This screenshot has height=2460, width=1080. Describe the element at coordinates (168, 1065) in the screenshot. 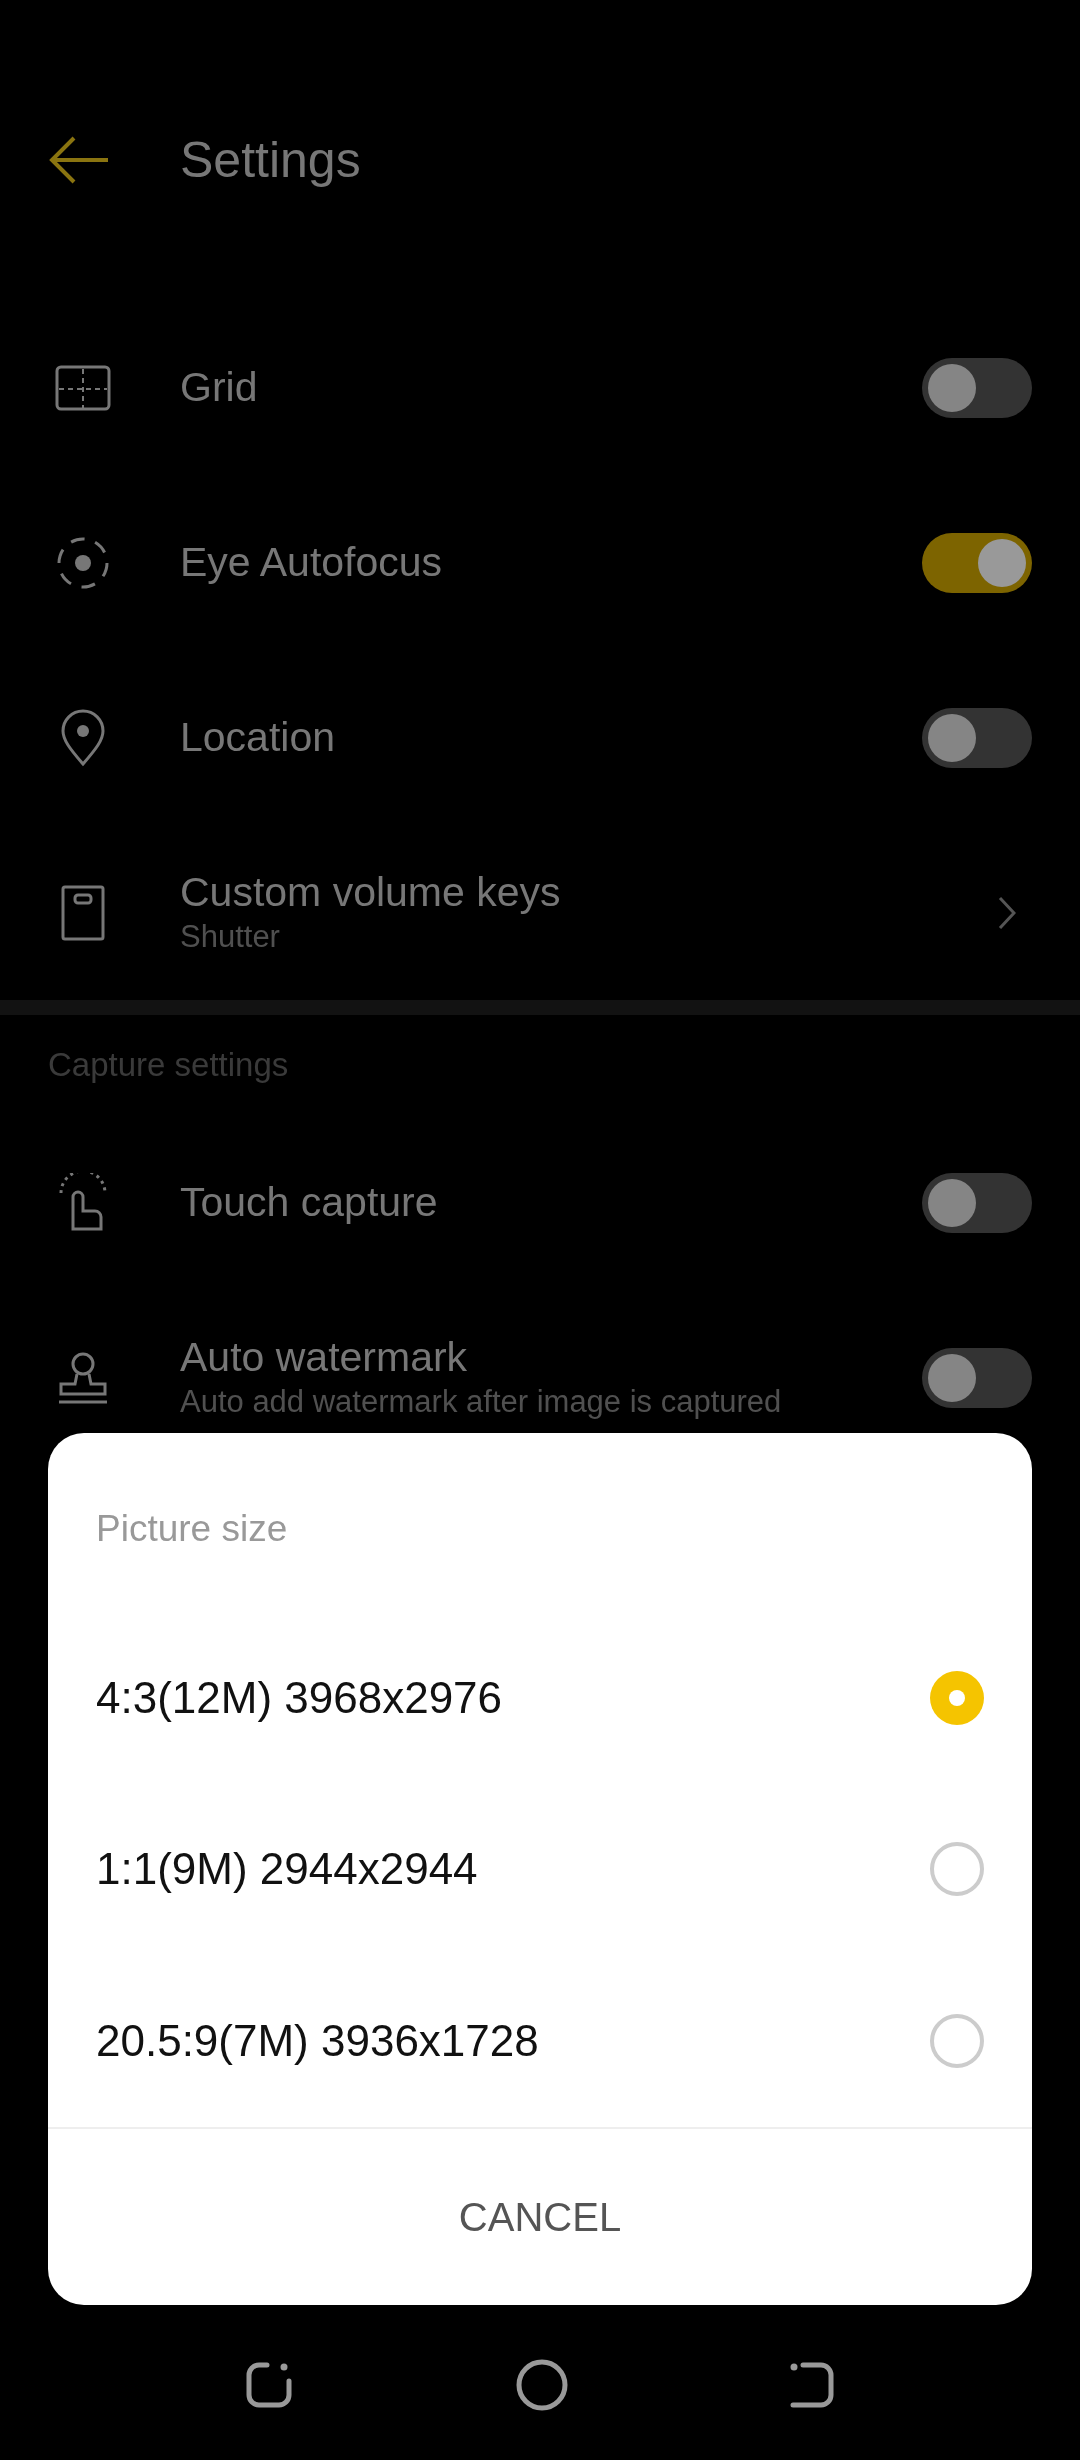

I see `section-title: Capture settings` at that location.